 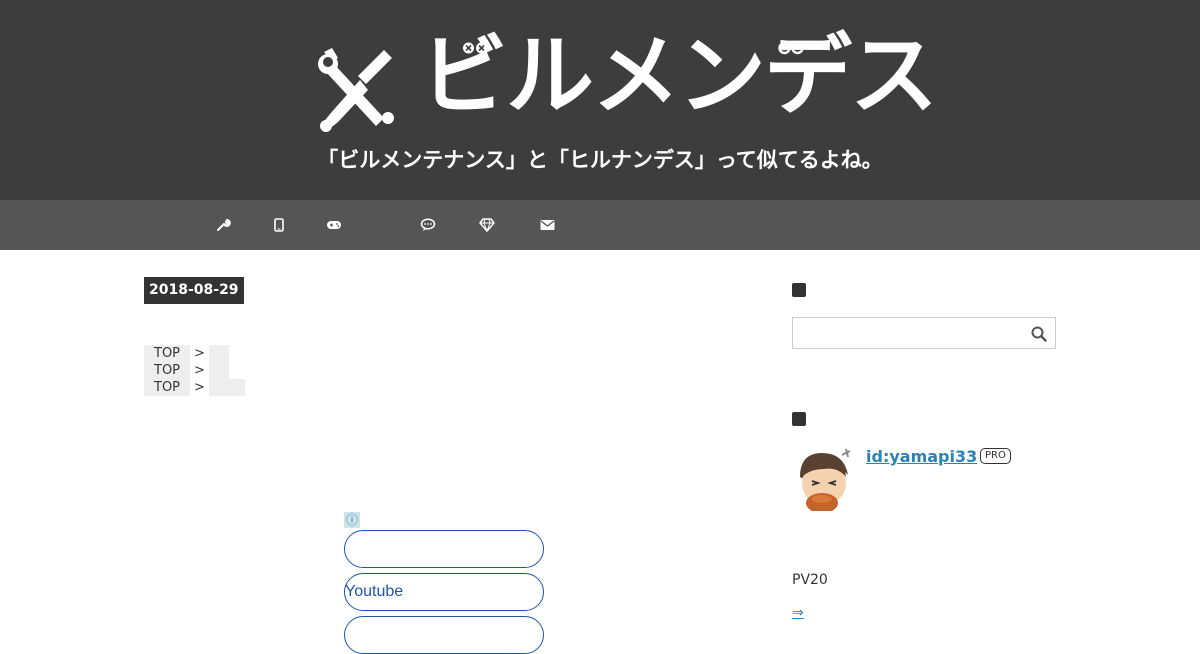 What do you see at coordinates (475, 49) in the screenshot?
I see `goggles-icon` at bounding box center [475, 49].